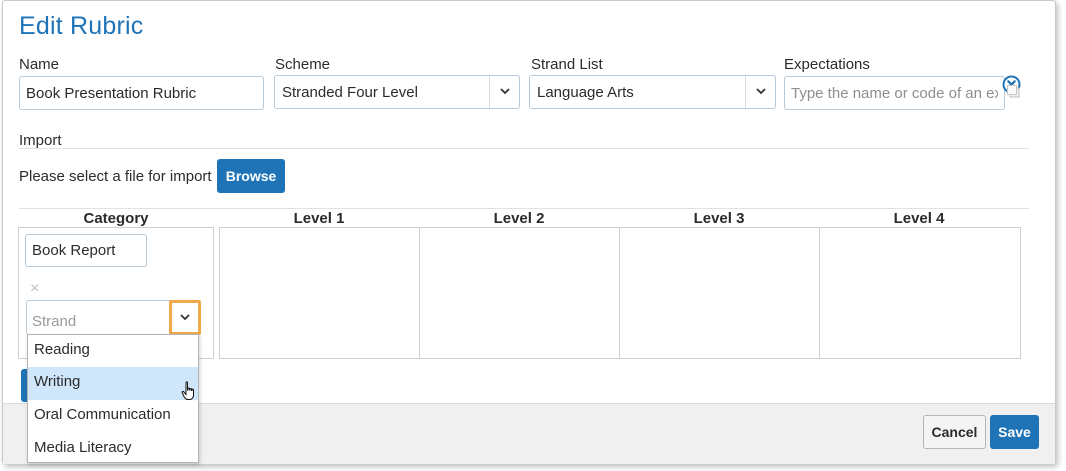 The image size is (1066, 471). I want to click on import-label: Import, so click(40, 140).